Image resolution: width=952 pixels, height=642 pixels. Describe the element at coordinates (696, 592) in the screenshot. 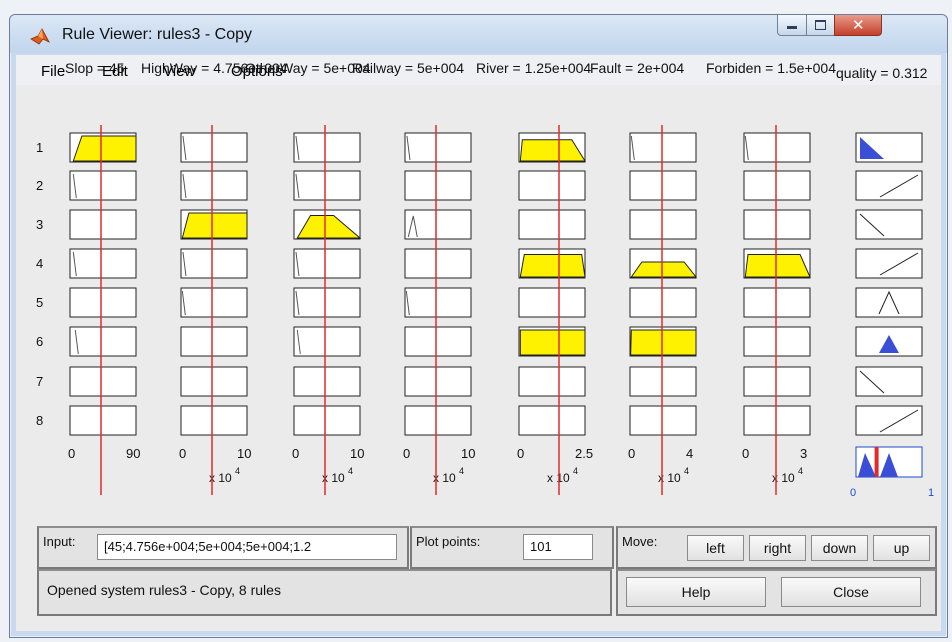

I see `help-button: Help` at that location.